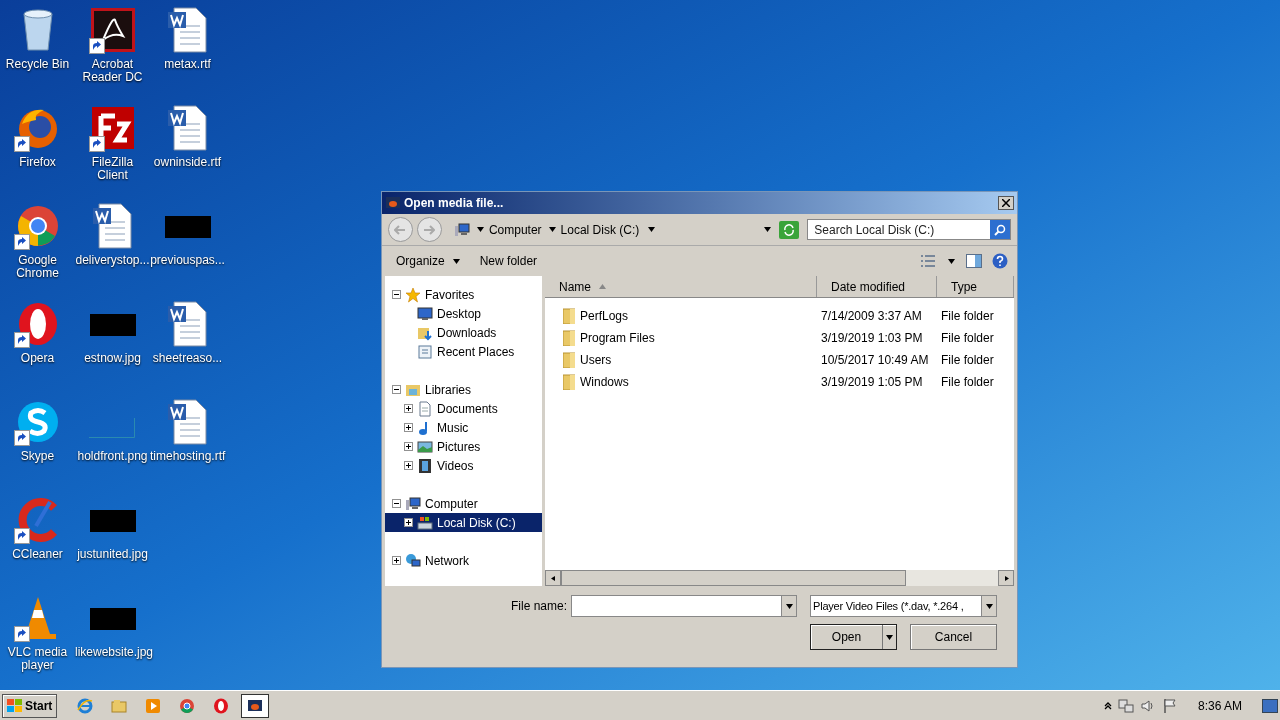  I want to click on breadcrumb-item: Local Disk (C:), so click(594, 229).